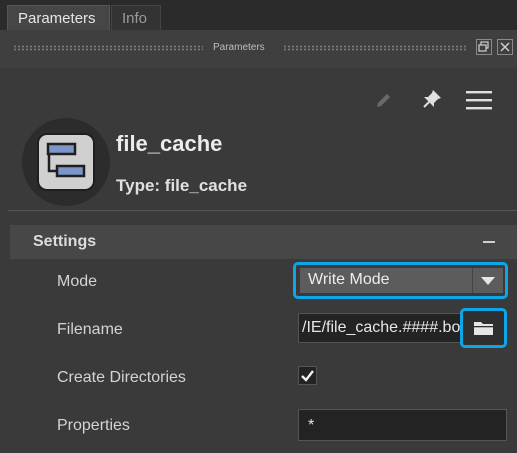 The width and height of the screenshot is (517, 453). I want to click on tab-parameters: Parameters, so click(58, 17).